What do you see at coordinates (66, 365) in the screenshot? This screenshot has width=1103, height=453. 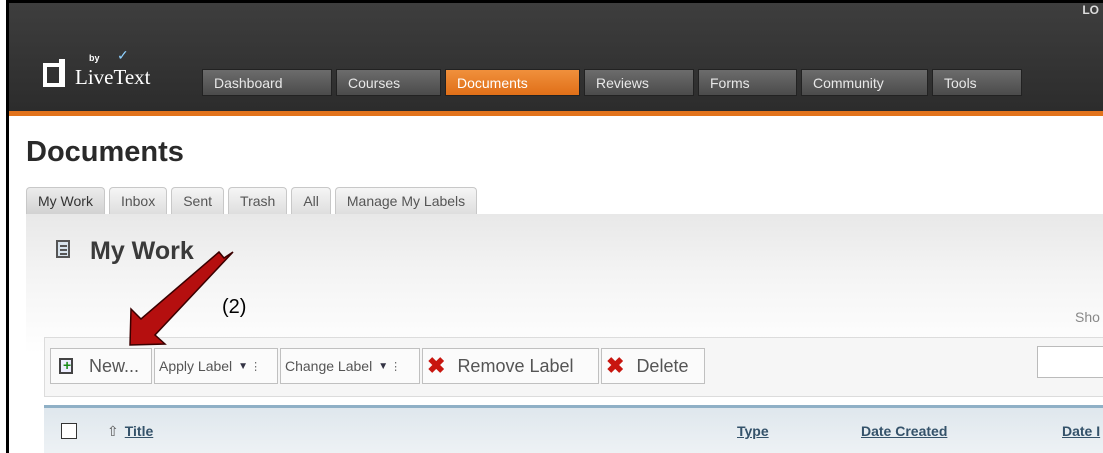 I see `new-document-icon` at bounding box center [66, 365].